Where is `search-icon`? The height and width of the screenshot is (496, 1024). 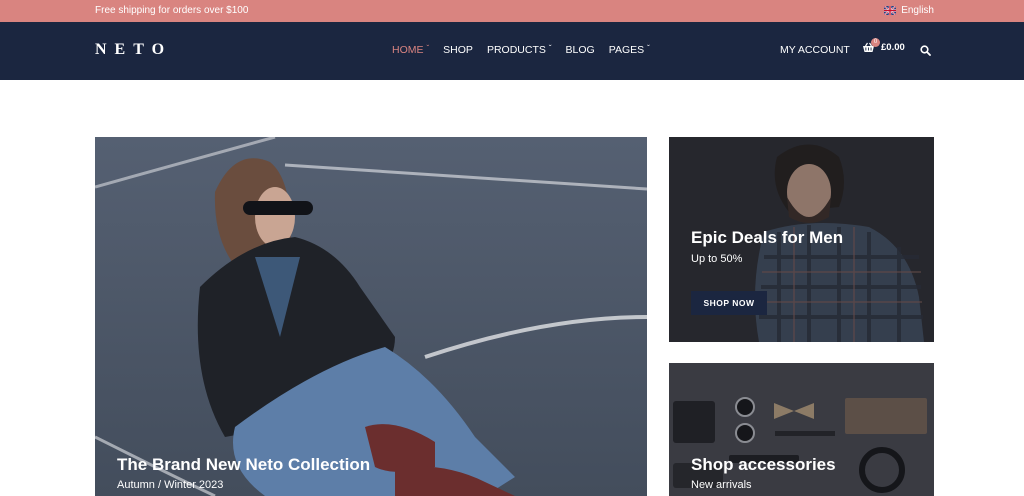 search-icon is located at coordinates (925, 50).